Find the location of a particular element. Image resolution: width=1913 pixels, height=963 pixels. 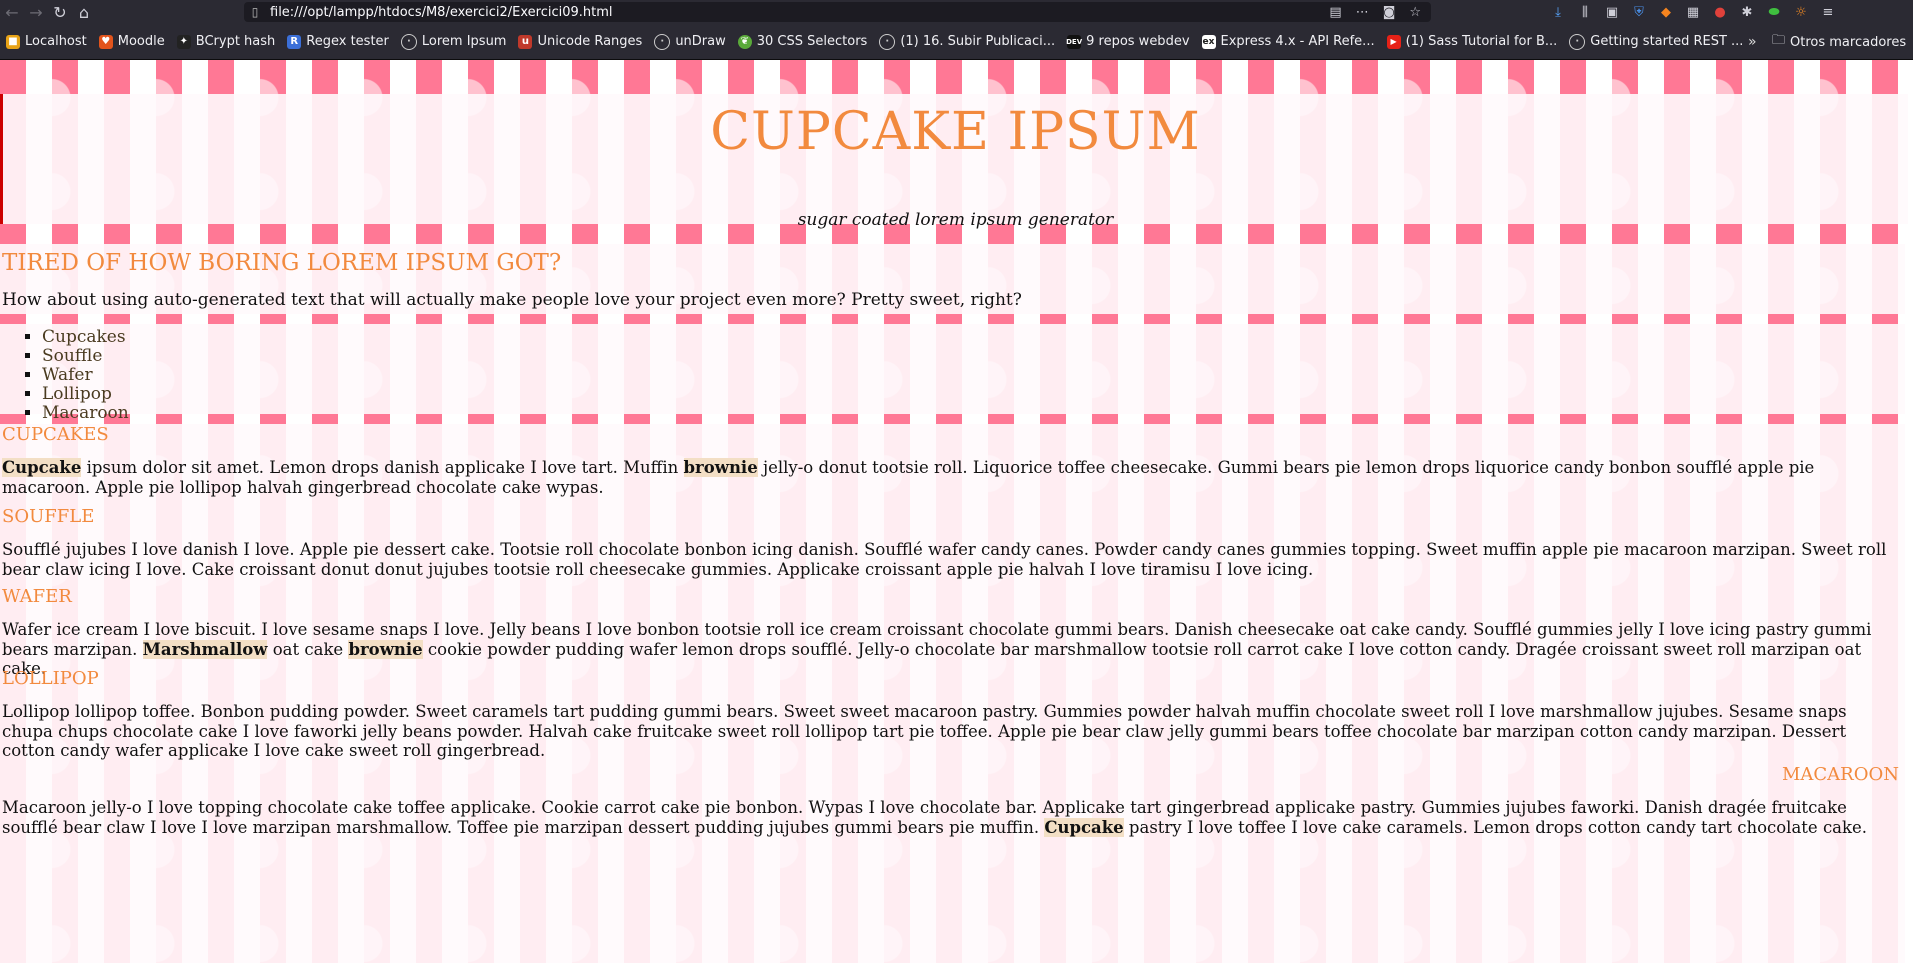

other-bookmarks-label: Otros marcadores is located at coordinates (1848, 42).